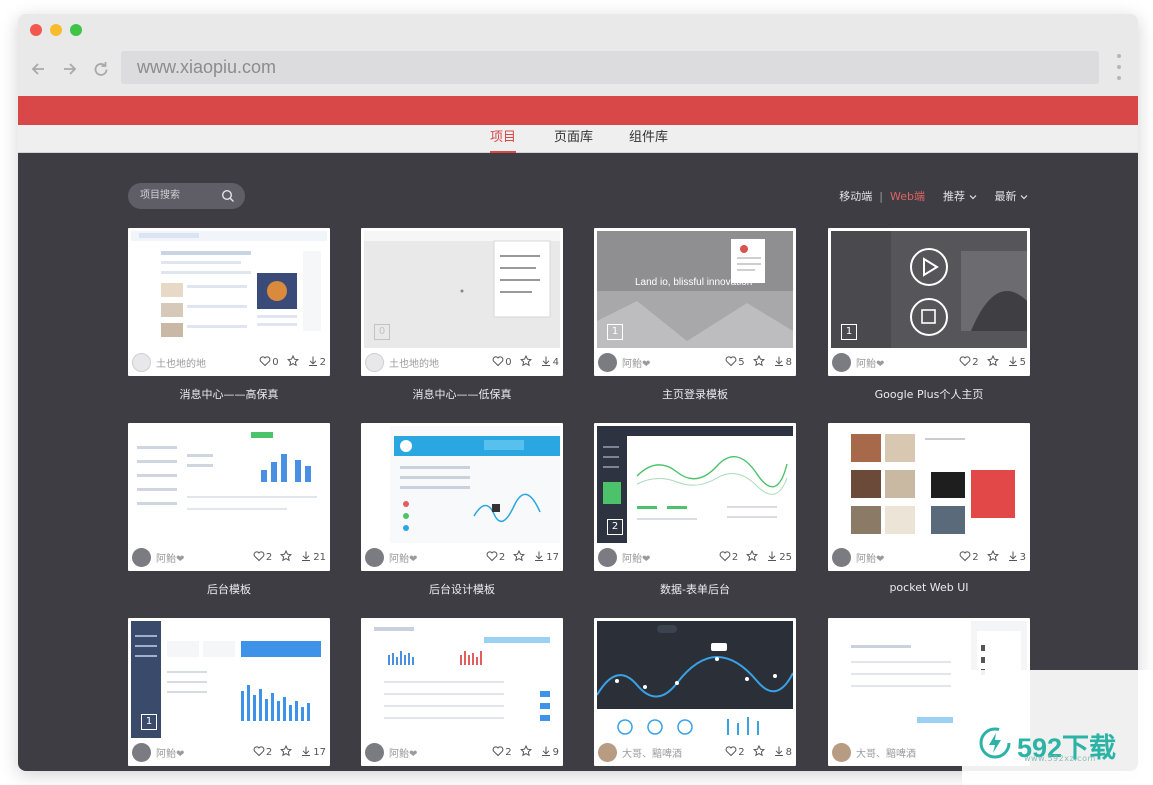  Describe the element at coordinates (56, 30) in the screenshot. I see `minimize-window-button` at that location.